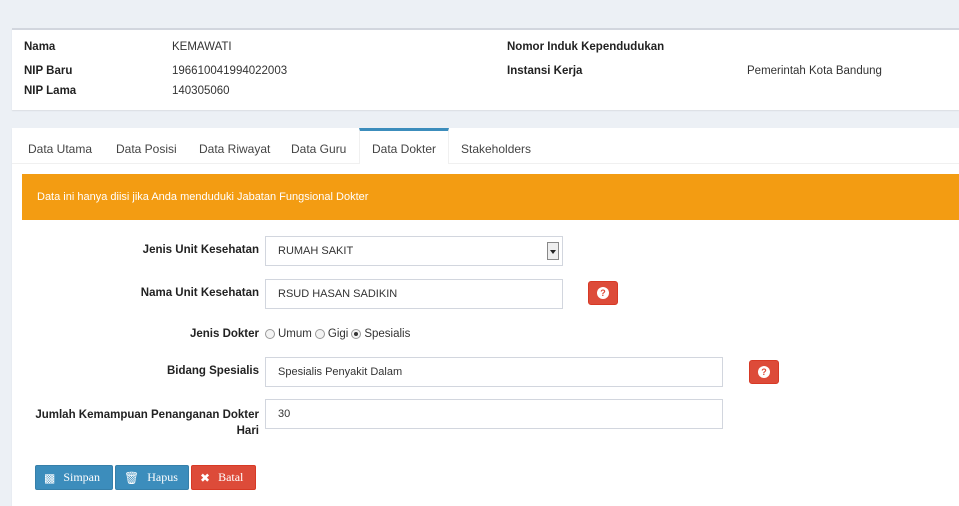 This screenshot has width=959, height=506. Describe the element at coordinates (318, 146) in the screenshot. I see `tab-data-guru: Data Guru` at that location.